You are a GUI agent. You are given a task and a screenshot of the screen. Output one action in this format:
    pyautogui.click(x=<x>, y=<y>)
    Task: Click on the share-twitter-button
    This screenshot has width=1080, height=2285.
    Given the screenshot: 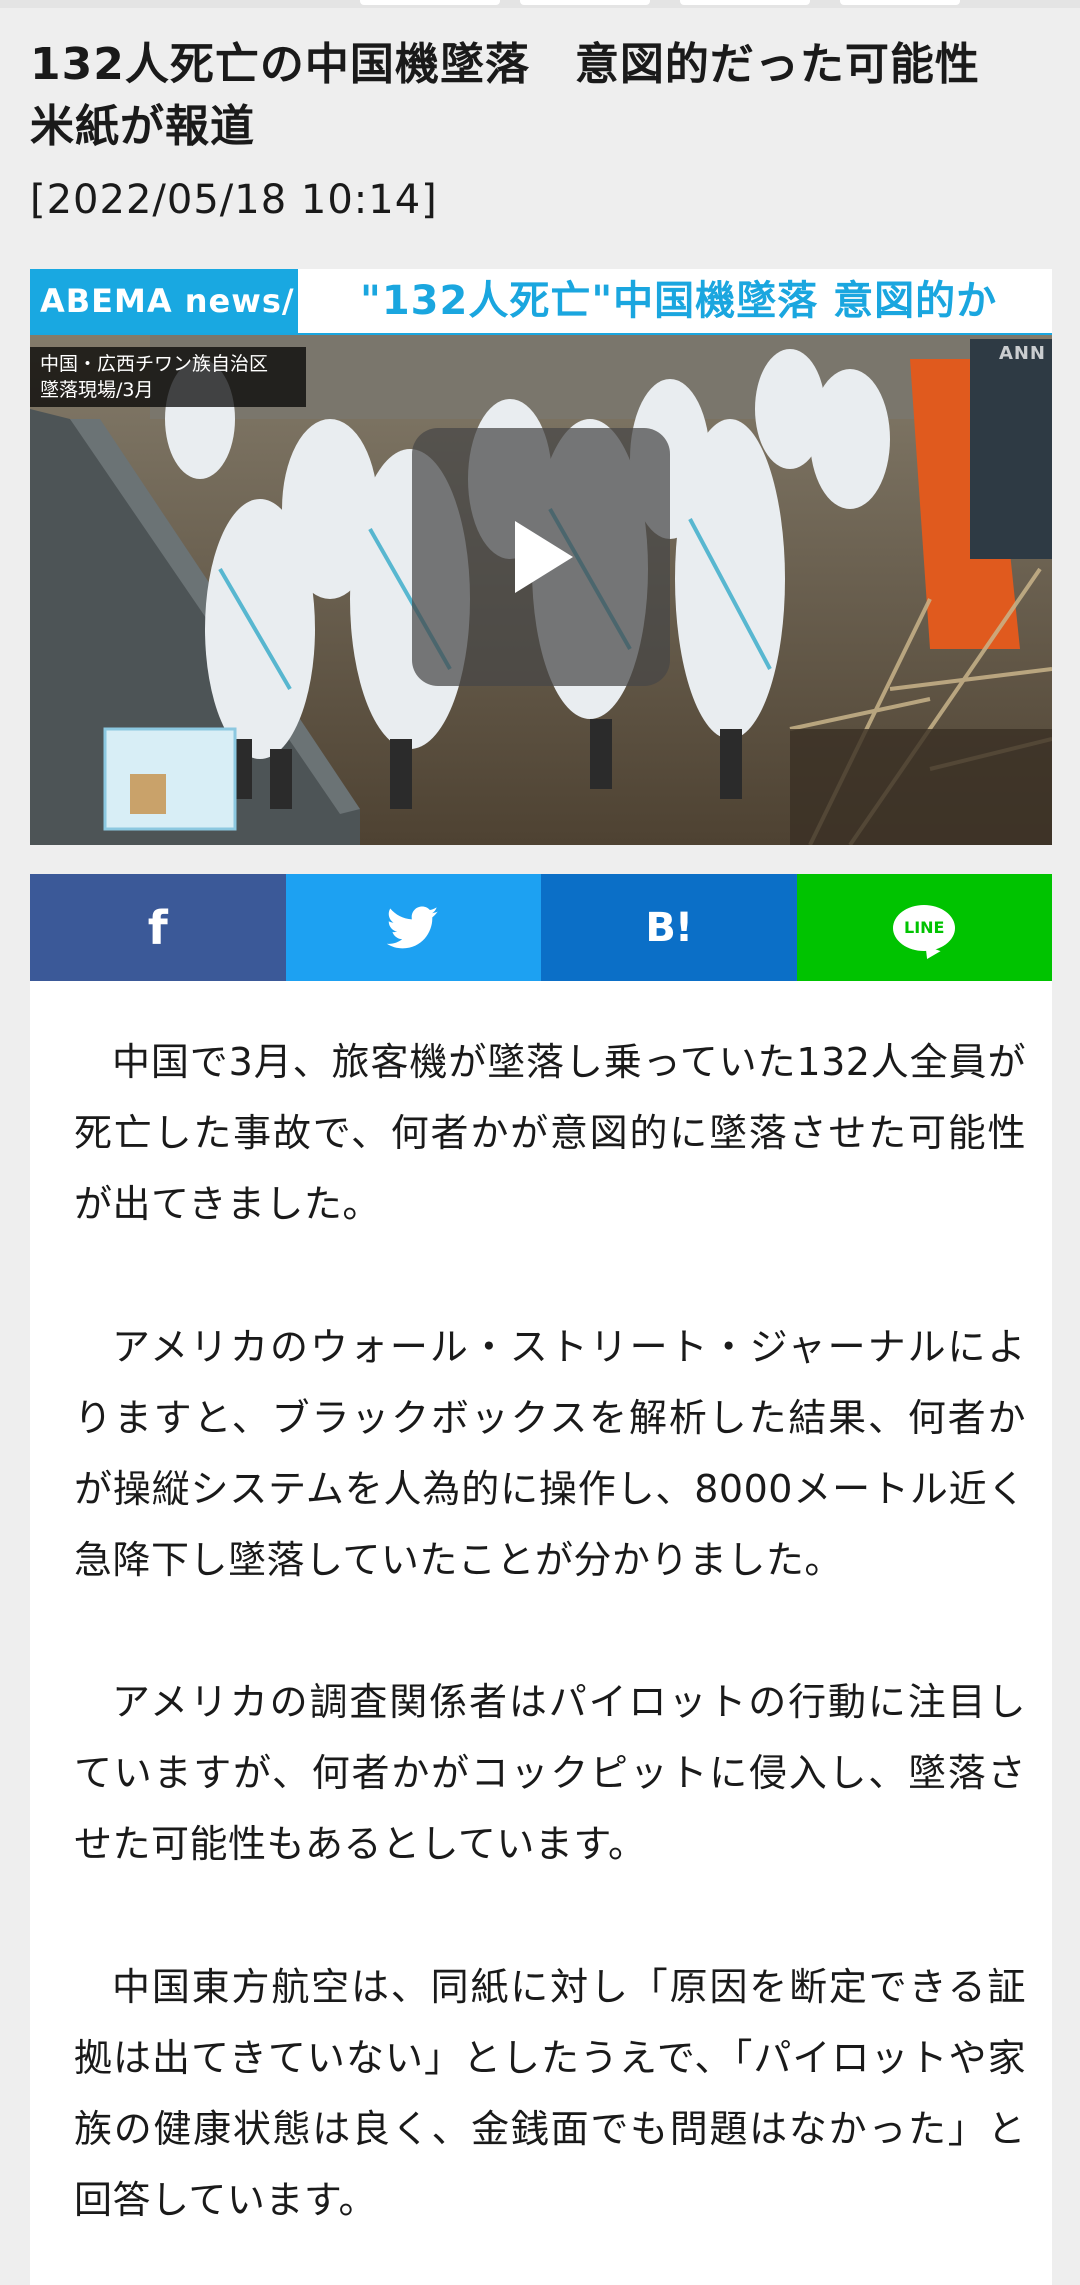 What is the action you would take?
    pyautogui.click(x=413, y=927)
    